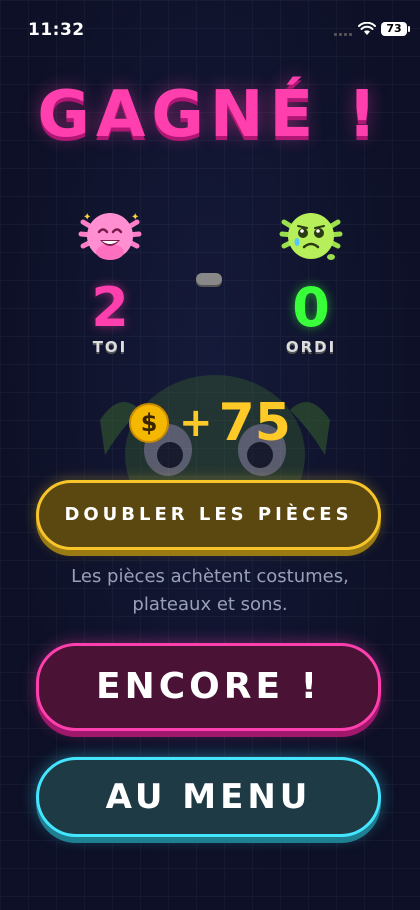 The width and height of the screenshot is (420, 910). Describe the element at coordinates (209, 279) in the screenshot. I see `score-separator` at that location.